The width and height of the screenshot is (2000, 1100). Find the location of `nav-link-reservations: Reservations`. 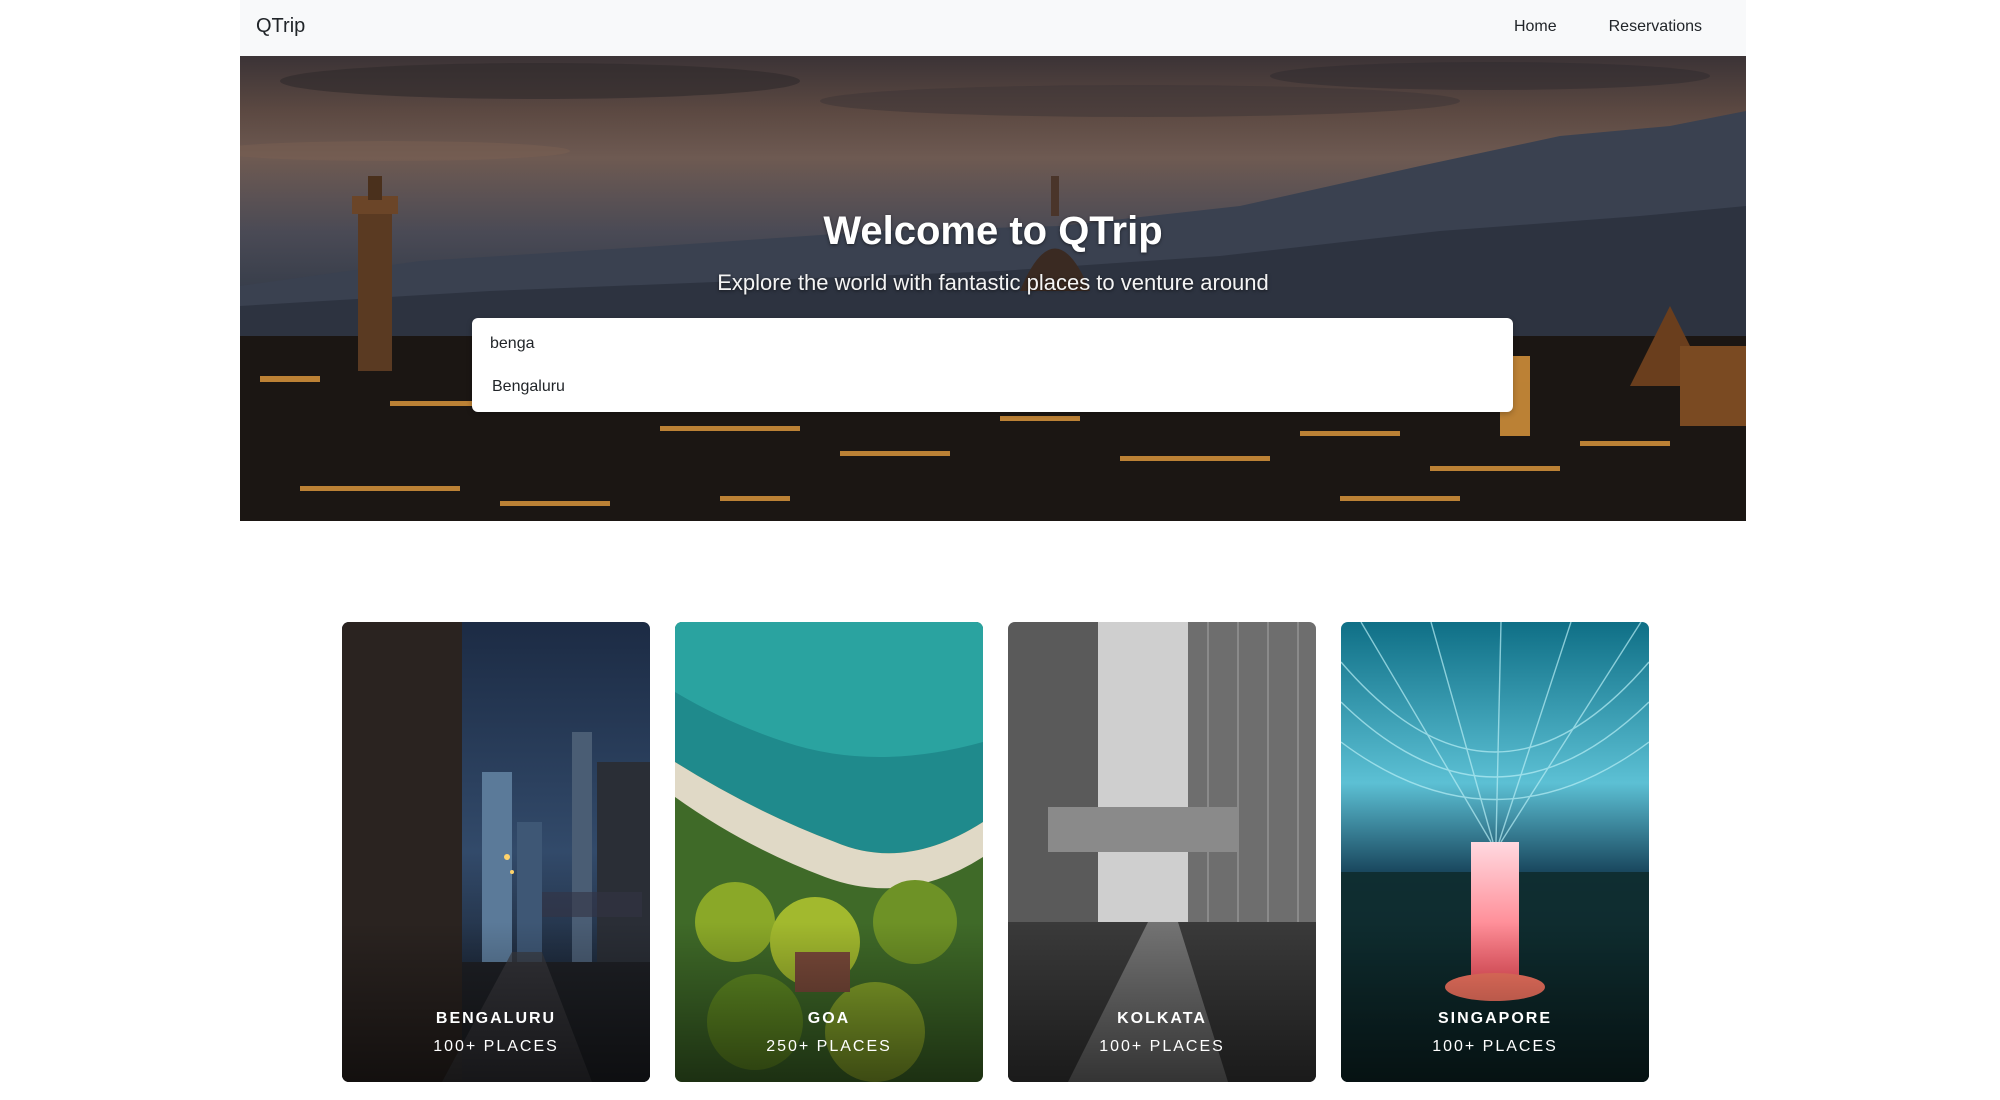

nav-link-reservations: Reservations is located at coordinates (1655, 27).